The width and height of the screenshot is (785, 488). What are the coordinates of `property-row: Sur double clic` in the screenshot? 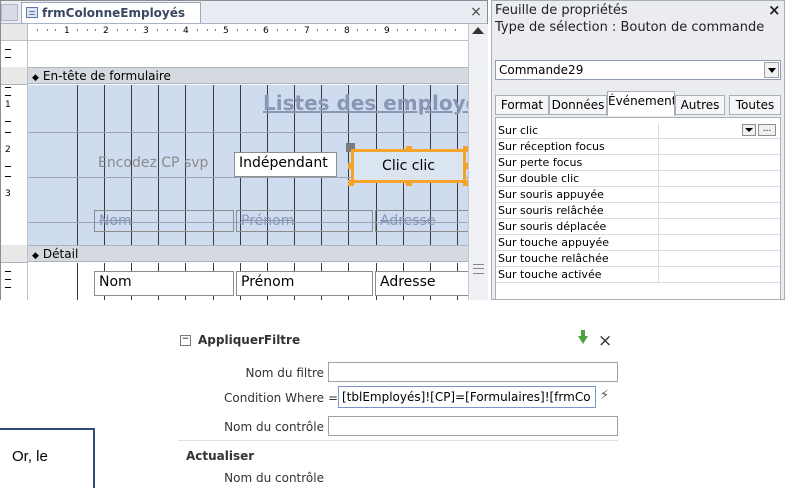 It's located at (638, 179).